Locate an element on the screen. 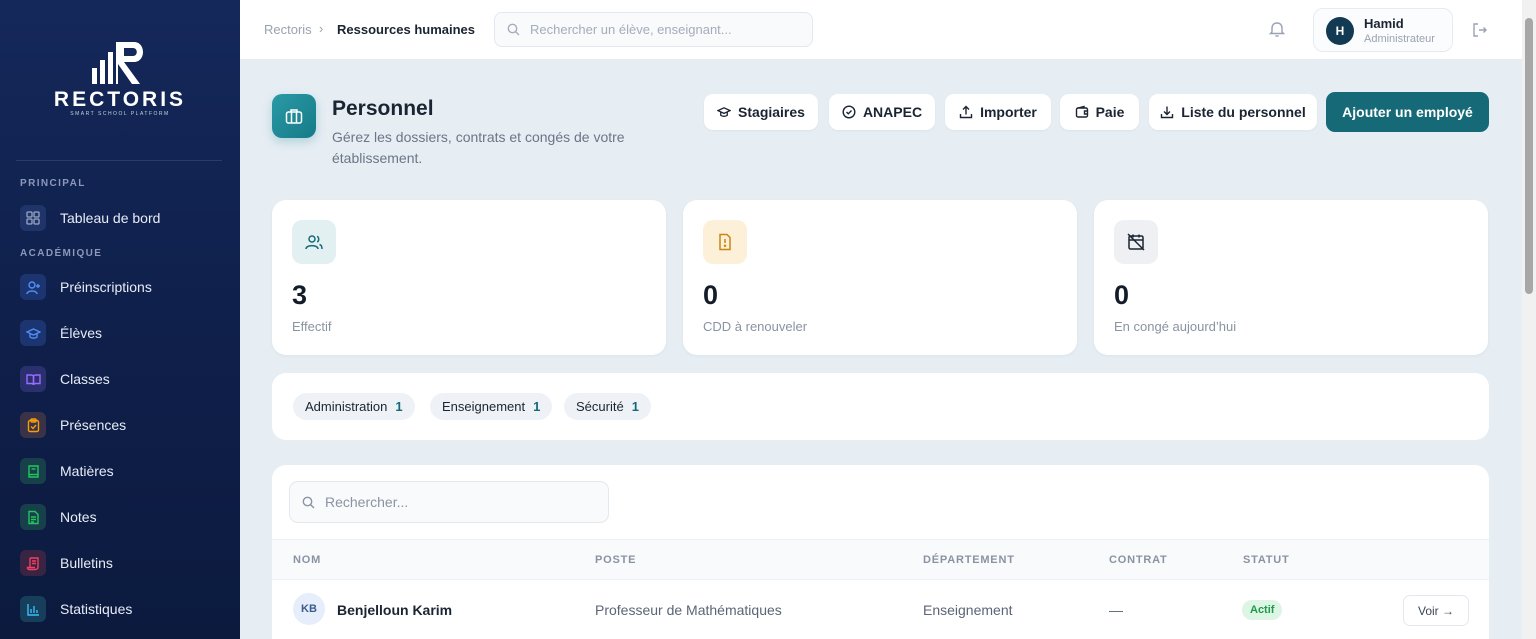 This screenshot has width=1536, height=639. sidebar-item-label: Statistiques is located at coordinates (96, 609).